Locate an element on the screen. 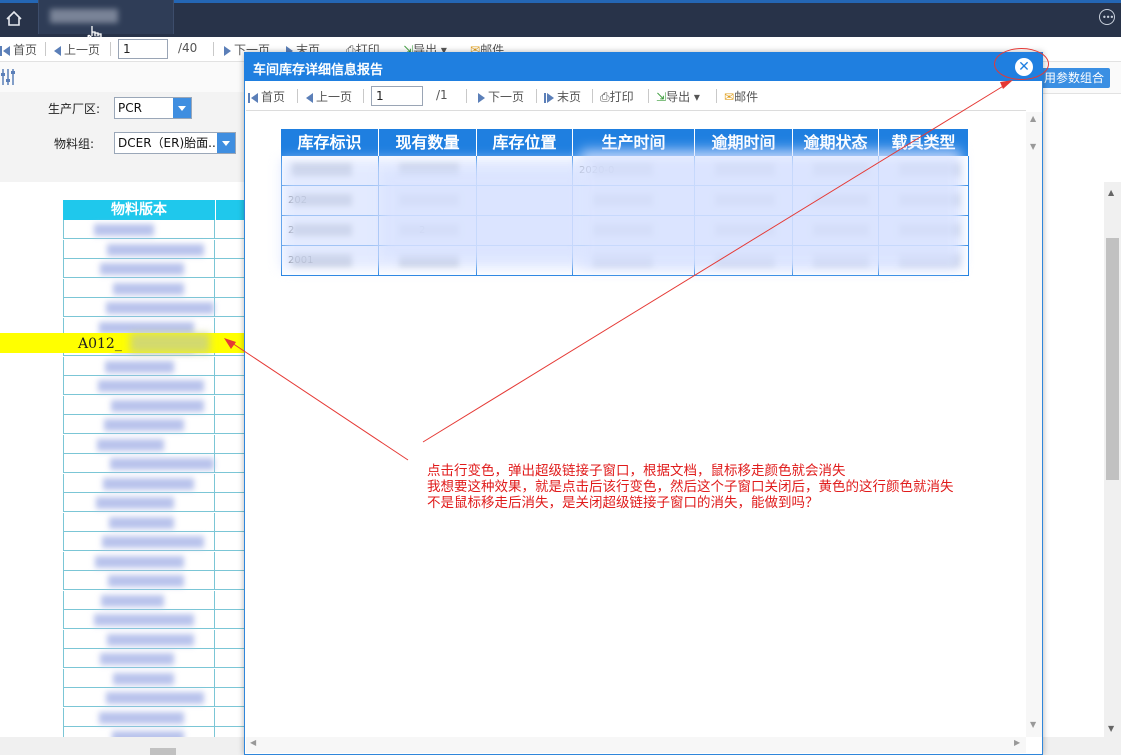  annotation-line-2: 我想要这种效果，就是点击后该行变色，然后这个子窗口关闭后，黄色的这行颜色就消失 is located at coordinates (690, 487).